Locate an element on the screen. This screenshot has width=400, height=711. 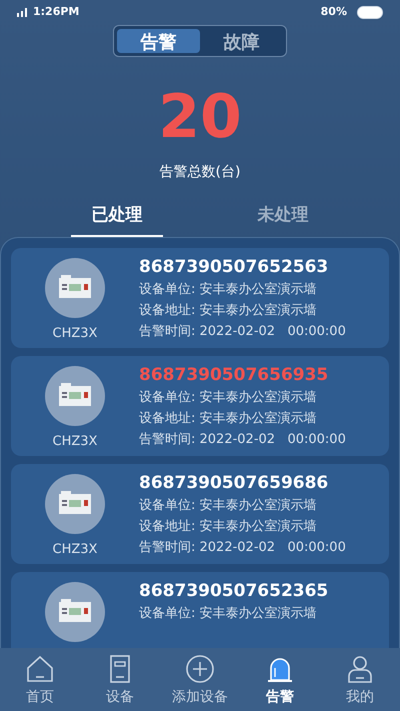
user-icon is located at coordinates (360, 669).